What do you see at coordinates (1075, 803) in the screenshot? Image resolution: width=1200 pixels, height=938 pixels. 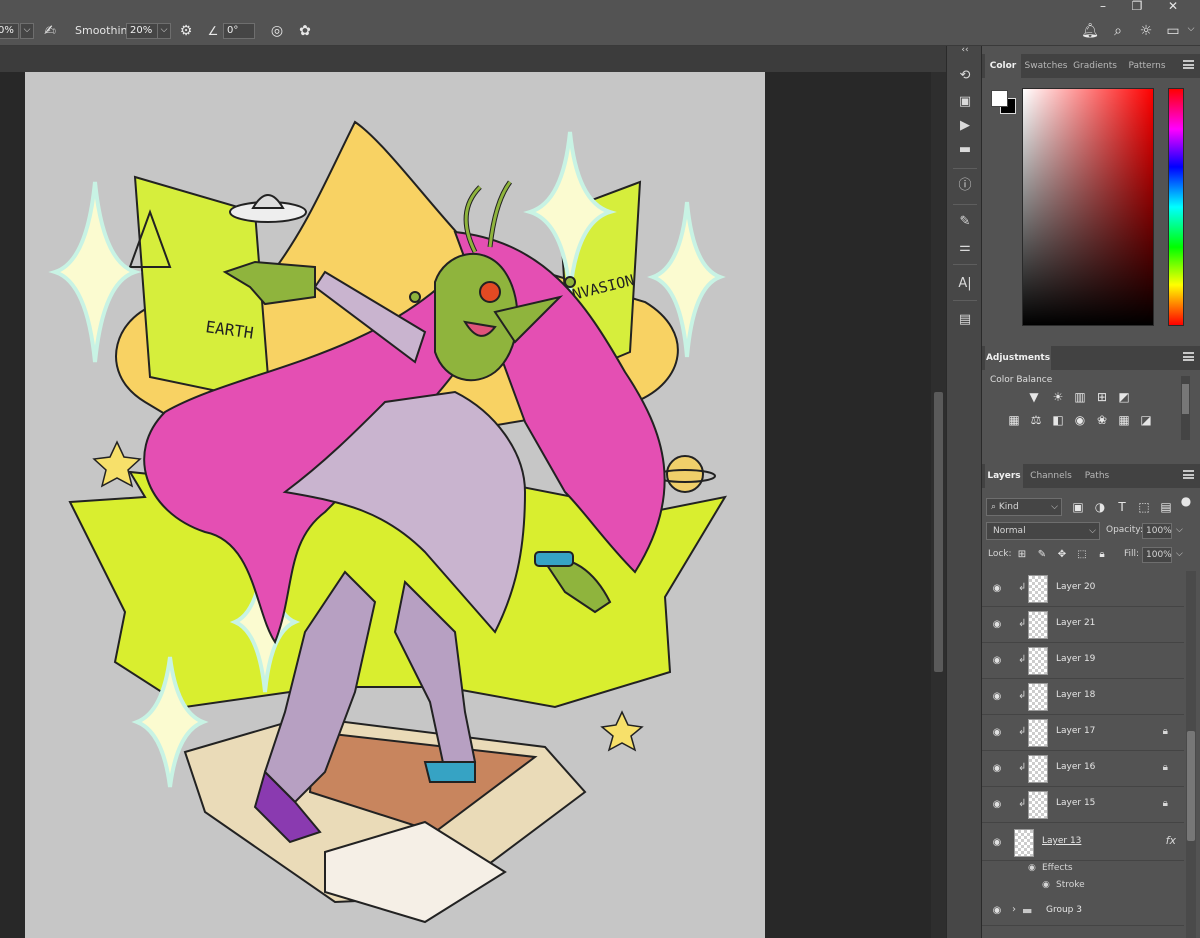 I see `layer-name: Layer 15` at bounding box center [1075, 803].